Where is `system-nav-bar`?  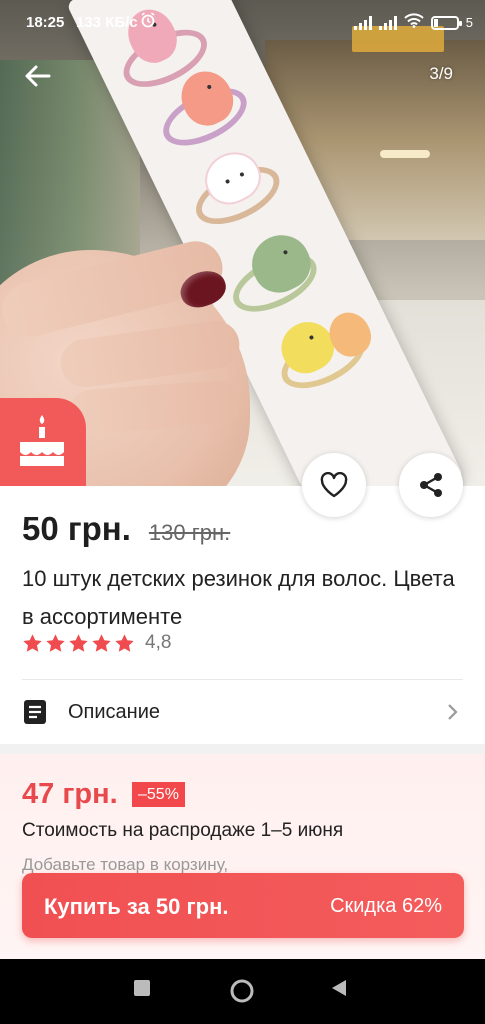
system-nav-bar is located at coordinates (242, 991).